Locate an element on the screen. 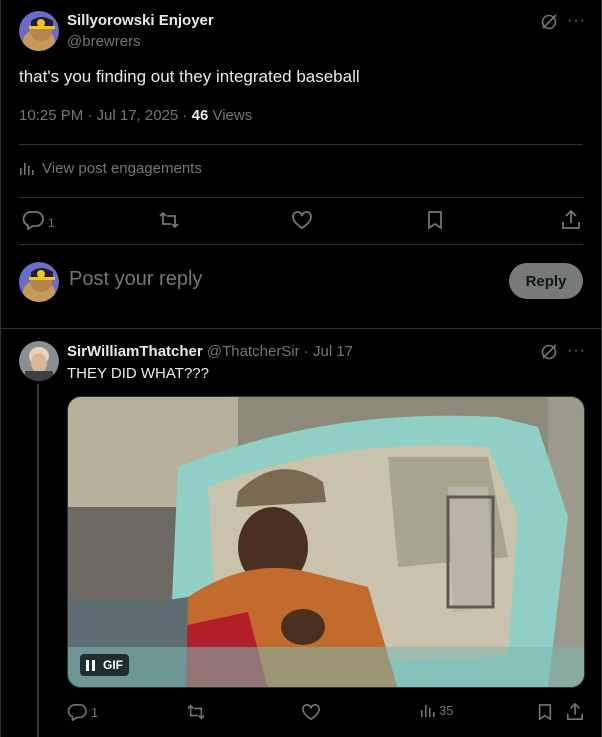  reply-author: SirWilliamThatcher @ThatcherSir · Jul 17 is located at coordinates (210, 351).